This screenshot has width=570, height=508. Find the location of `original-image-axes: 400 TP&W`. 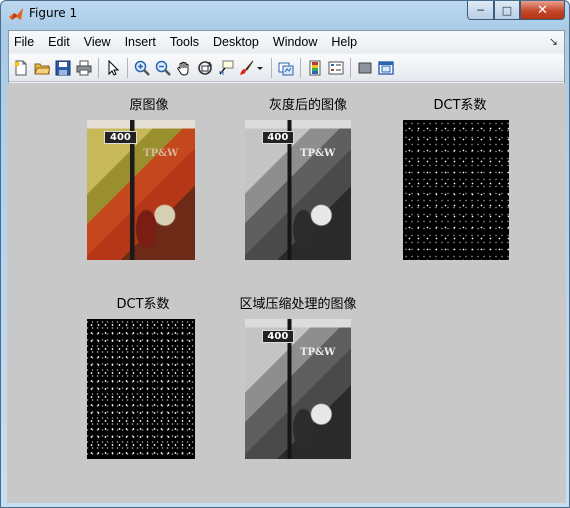

original-image-axes: 400 TP&W is located at coordinates (141, 190).